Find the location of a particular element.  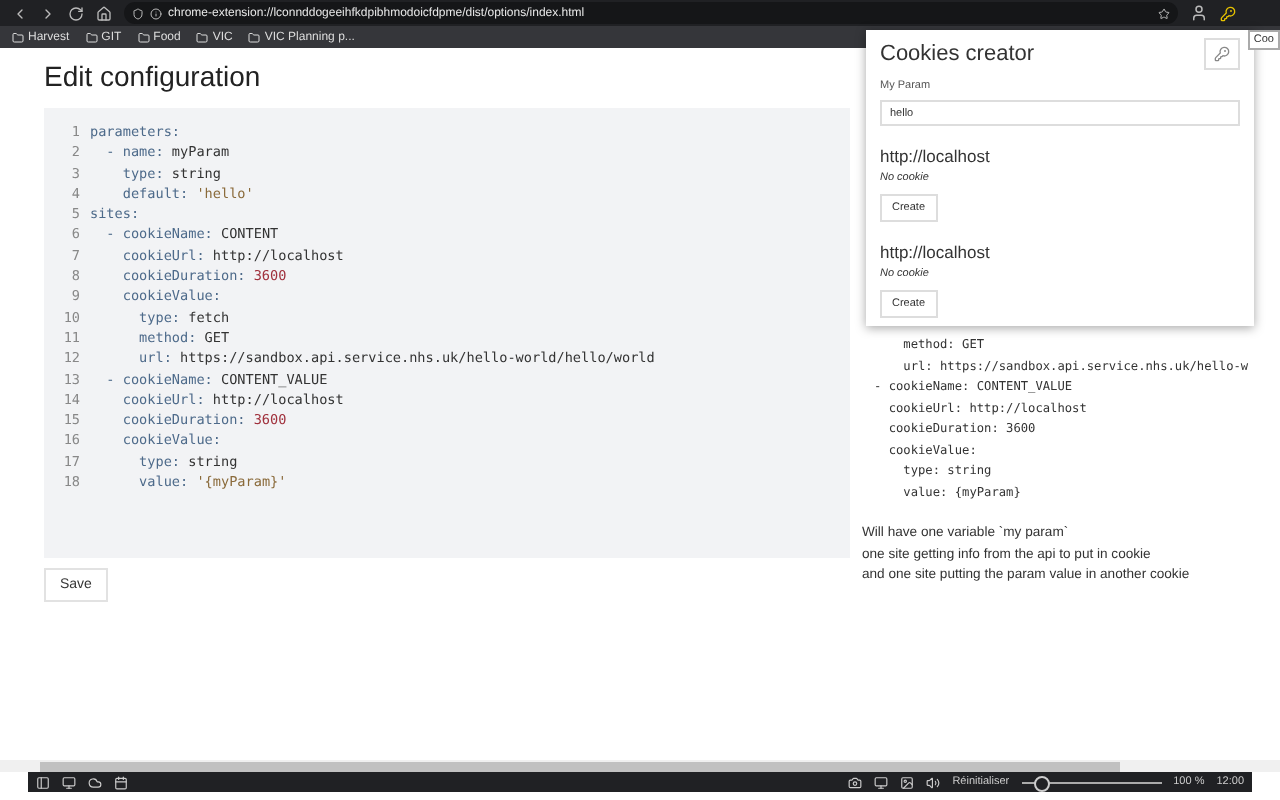

page-title: Edit configuration is located at coordinates (153, 76).